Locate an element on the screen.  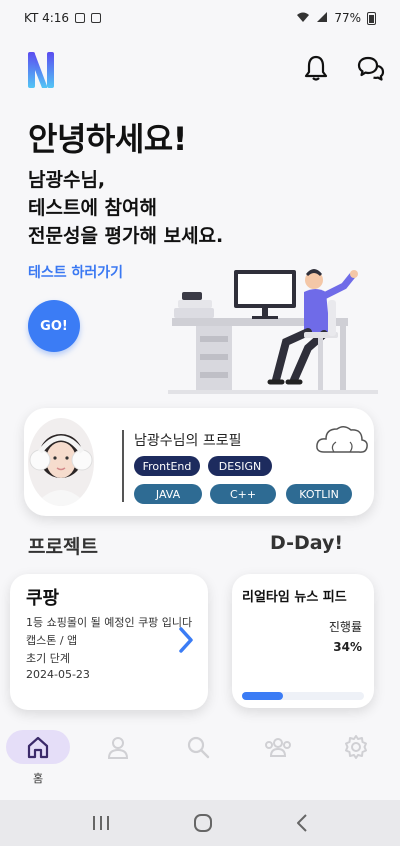
go-to-test-link: 테스트 하러가기 is located at coordinates (75, 272).